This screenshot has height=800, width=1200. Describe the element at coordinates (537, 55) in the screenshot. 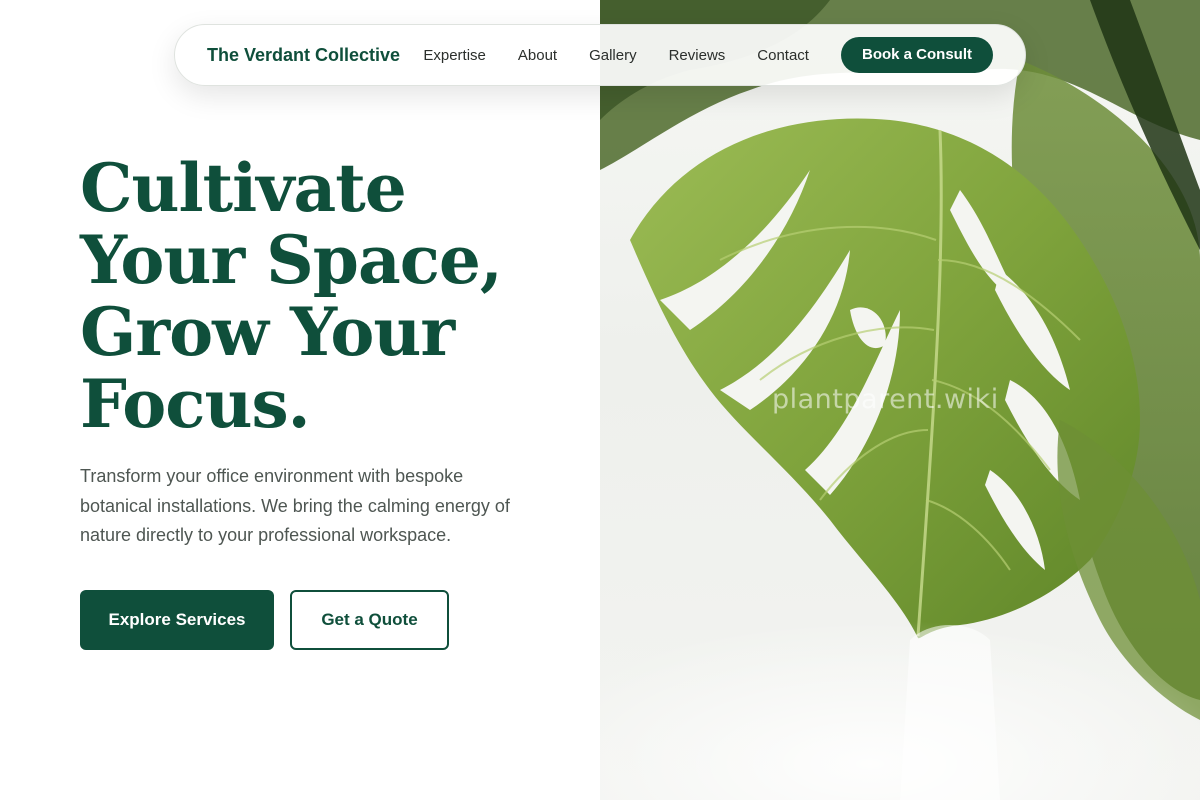

I see `nav-link-about: About` at that location.